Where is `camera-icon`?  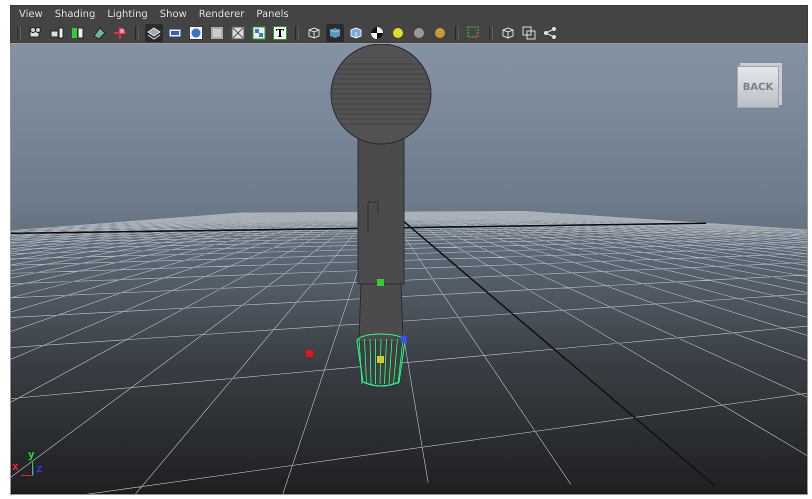
camera-icon is located at coordinates (36, 33).